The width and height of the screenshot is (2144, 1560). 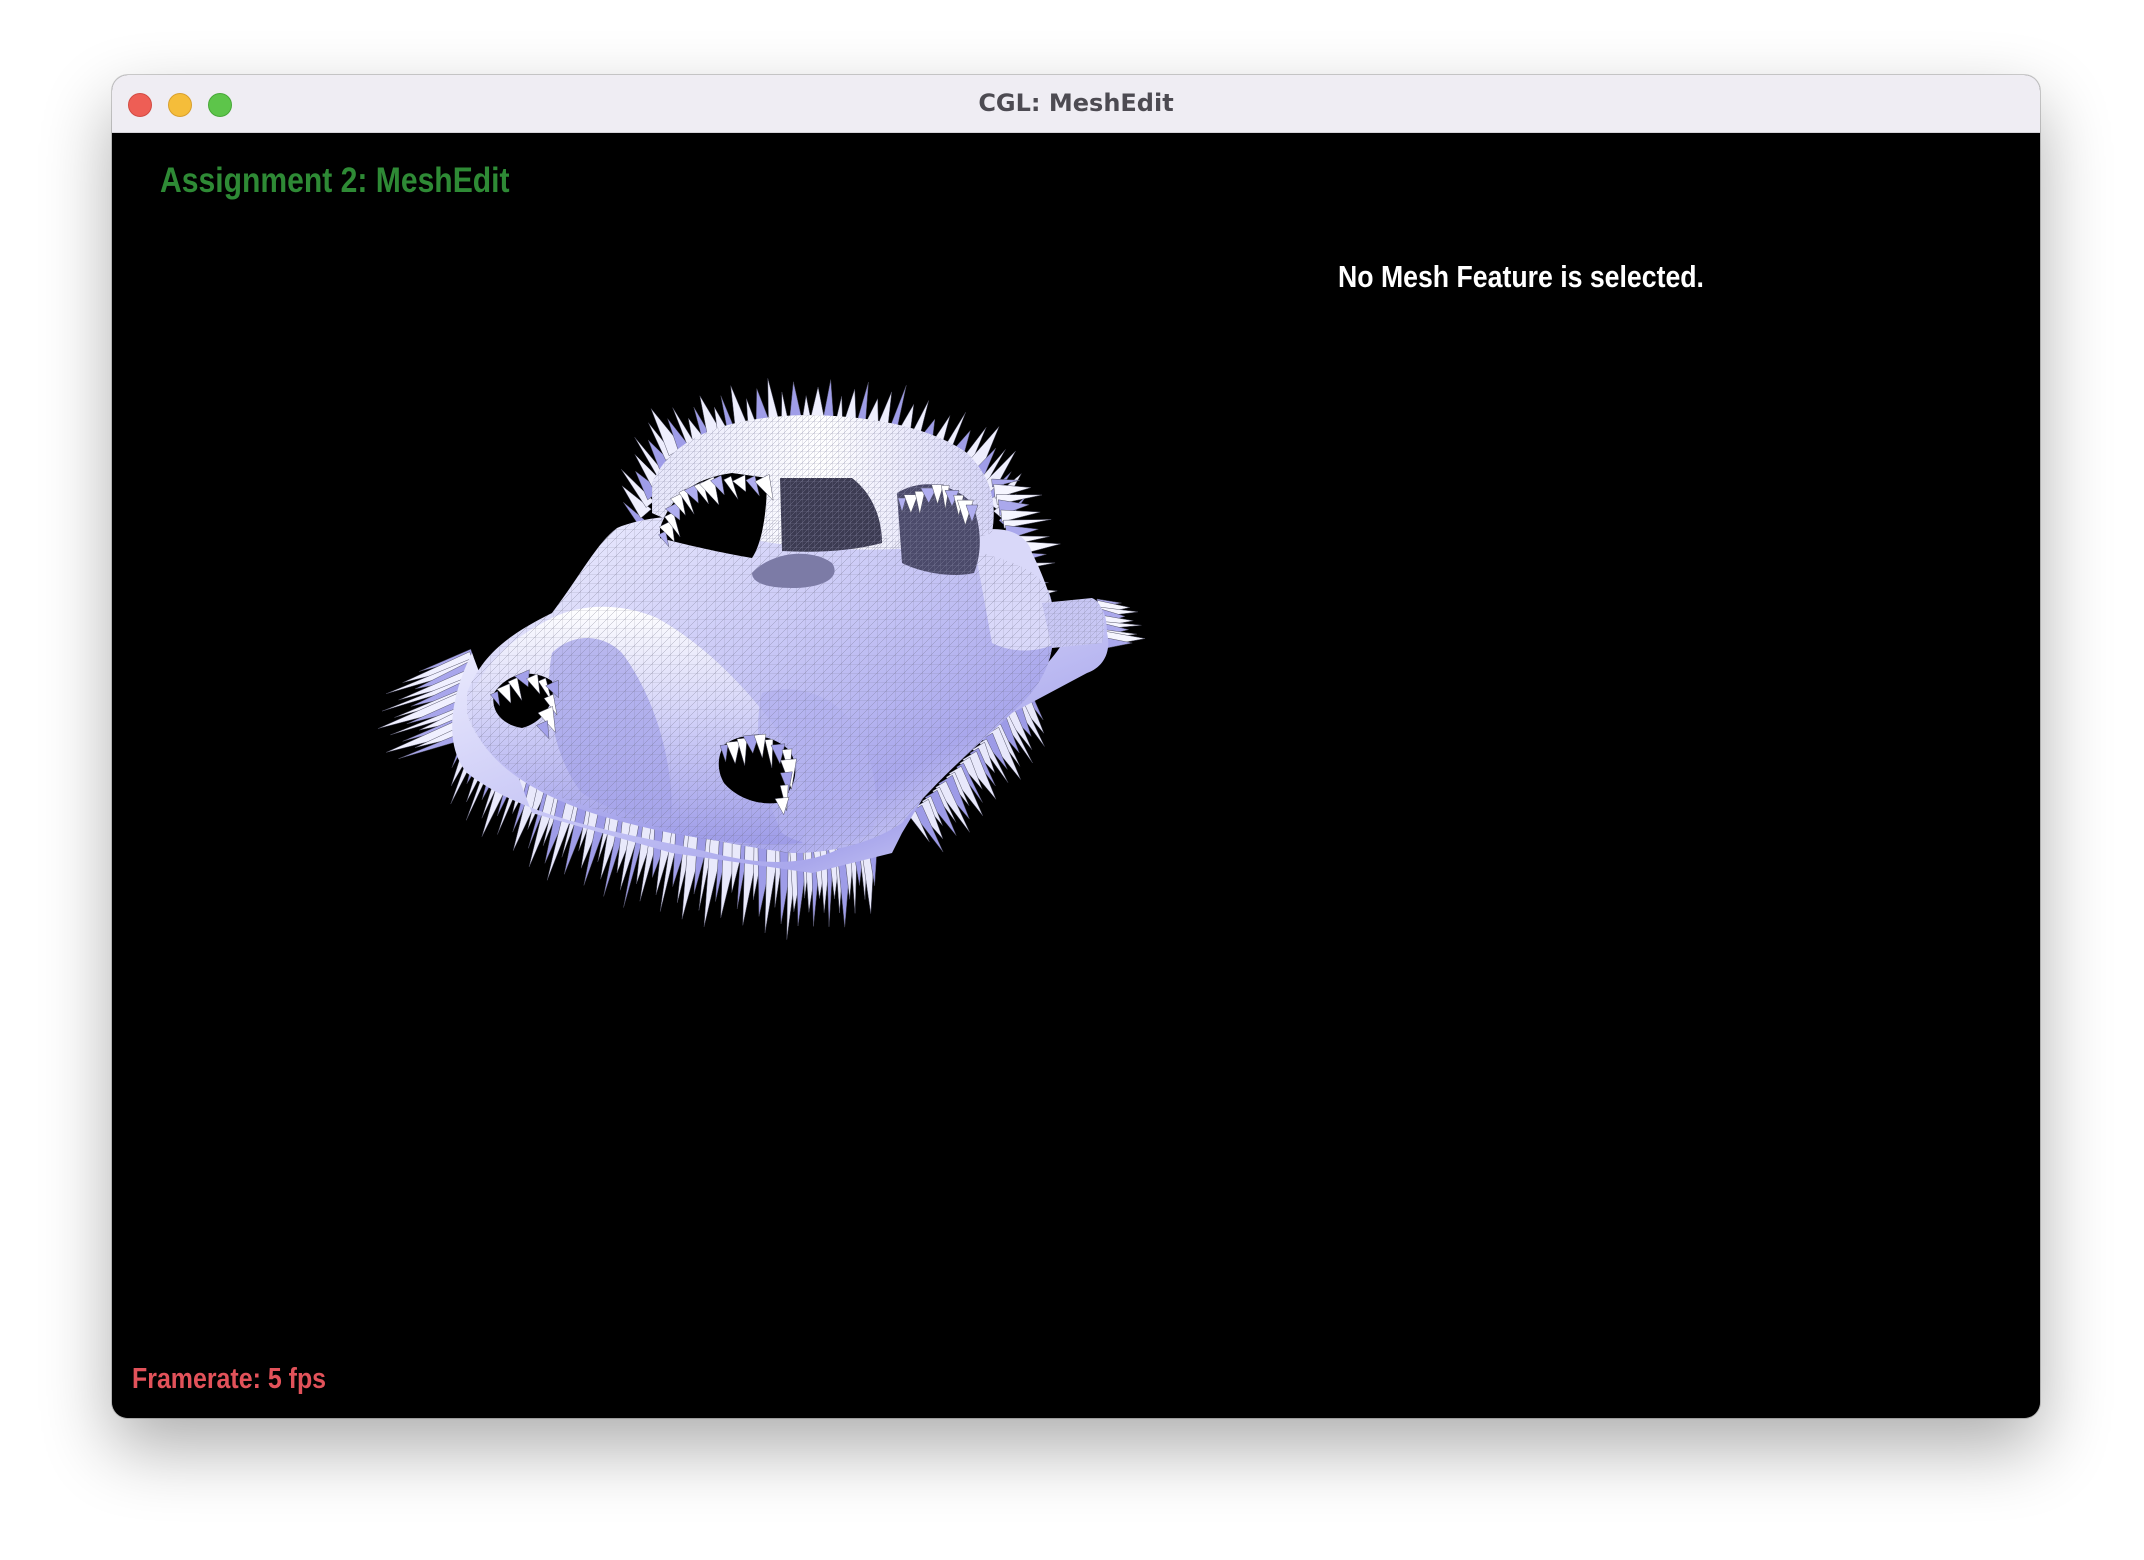 I want to click on selection-status: No Mesh Feature is selected., so click(x=1521, y=276).